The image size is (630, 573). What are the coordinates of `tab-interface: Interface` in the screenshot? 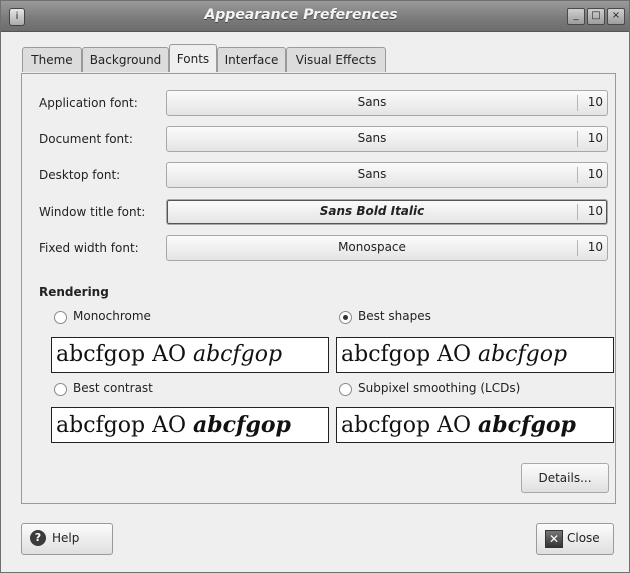 It's located at (251, 59).